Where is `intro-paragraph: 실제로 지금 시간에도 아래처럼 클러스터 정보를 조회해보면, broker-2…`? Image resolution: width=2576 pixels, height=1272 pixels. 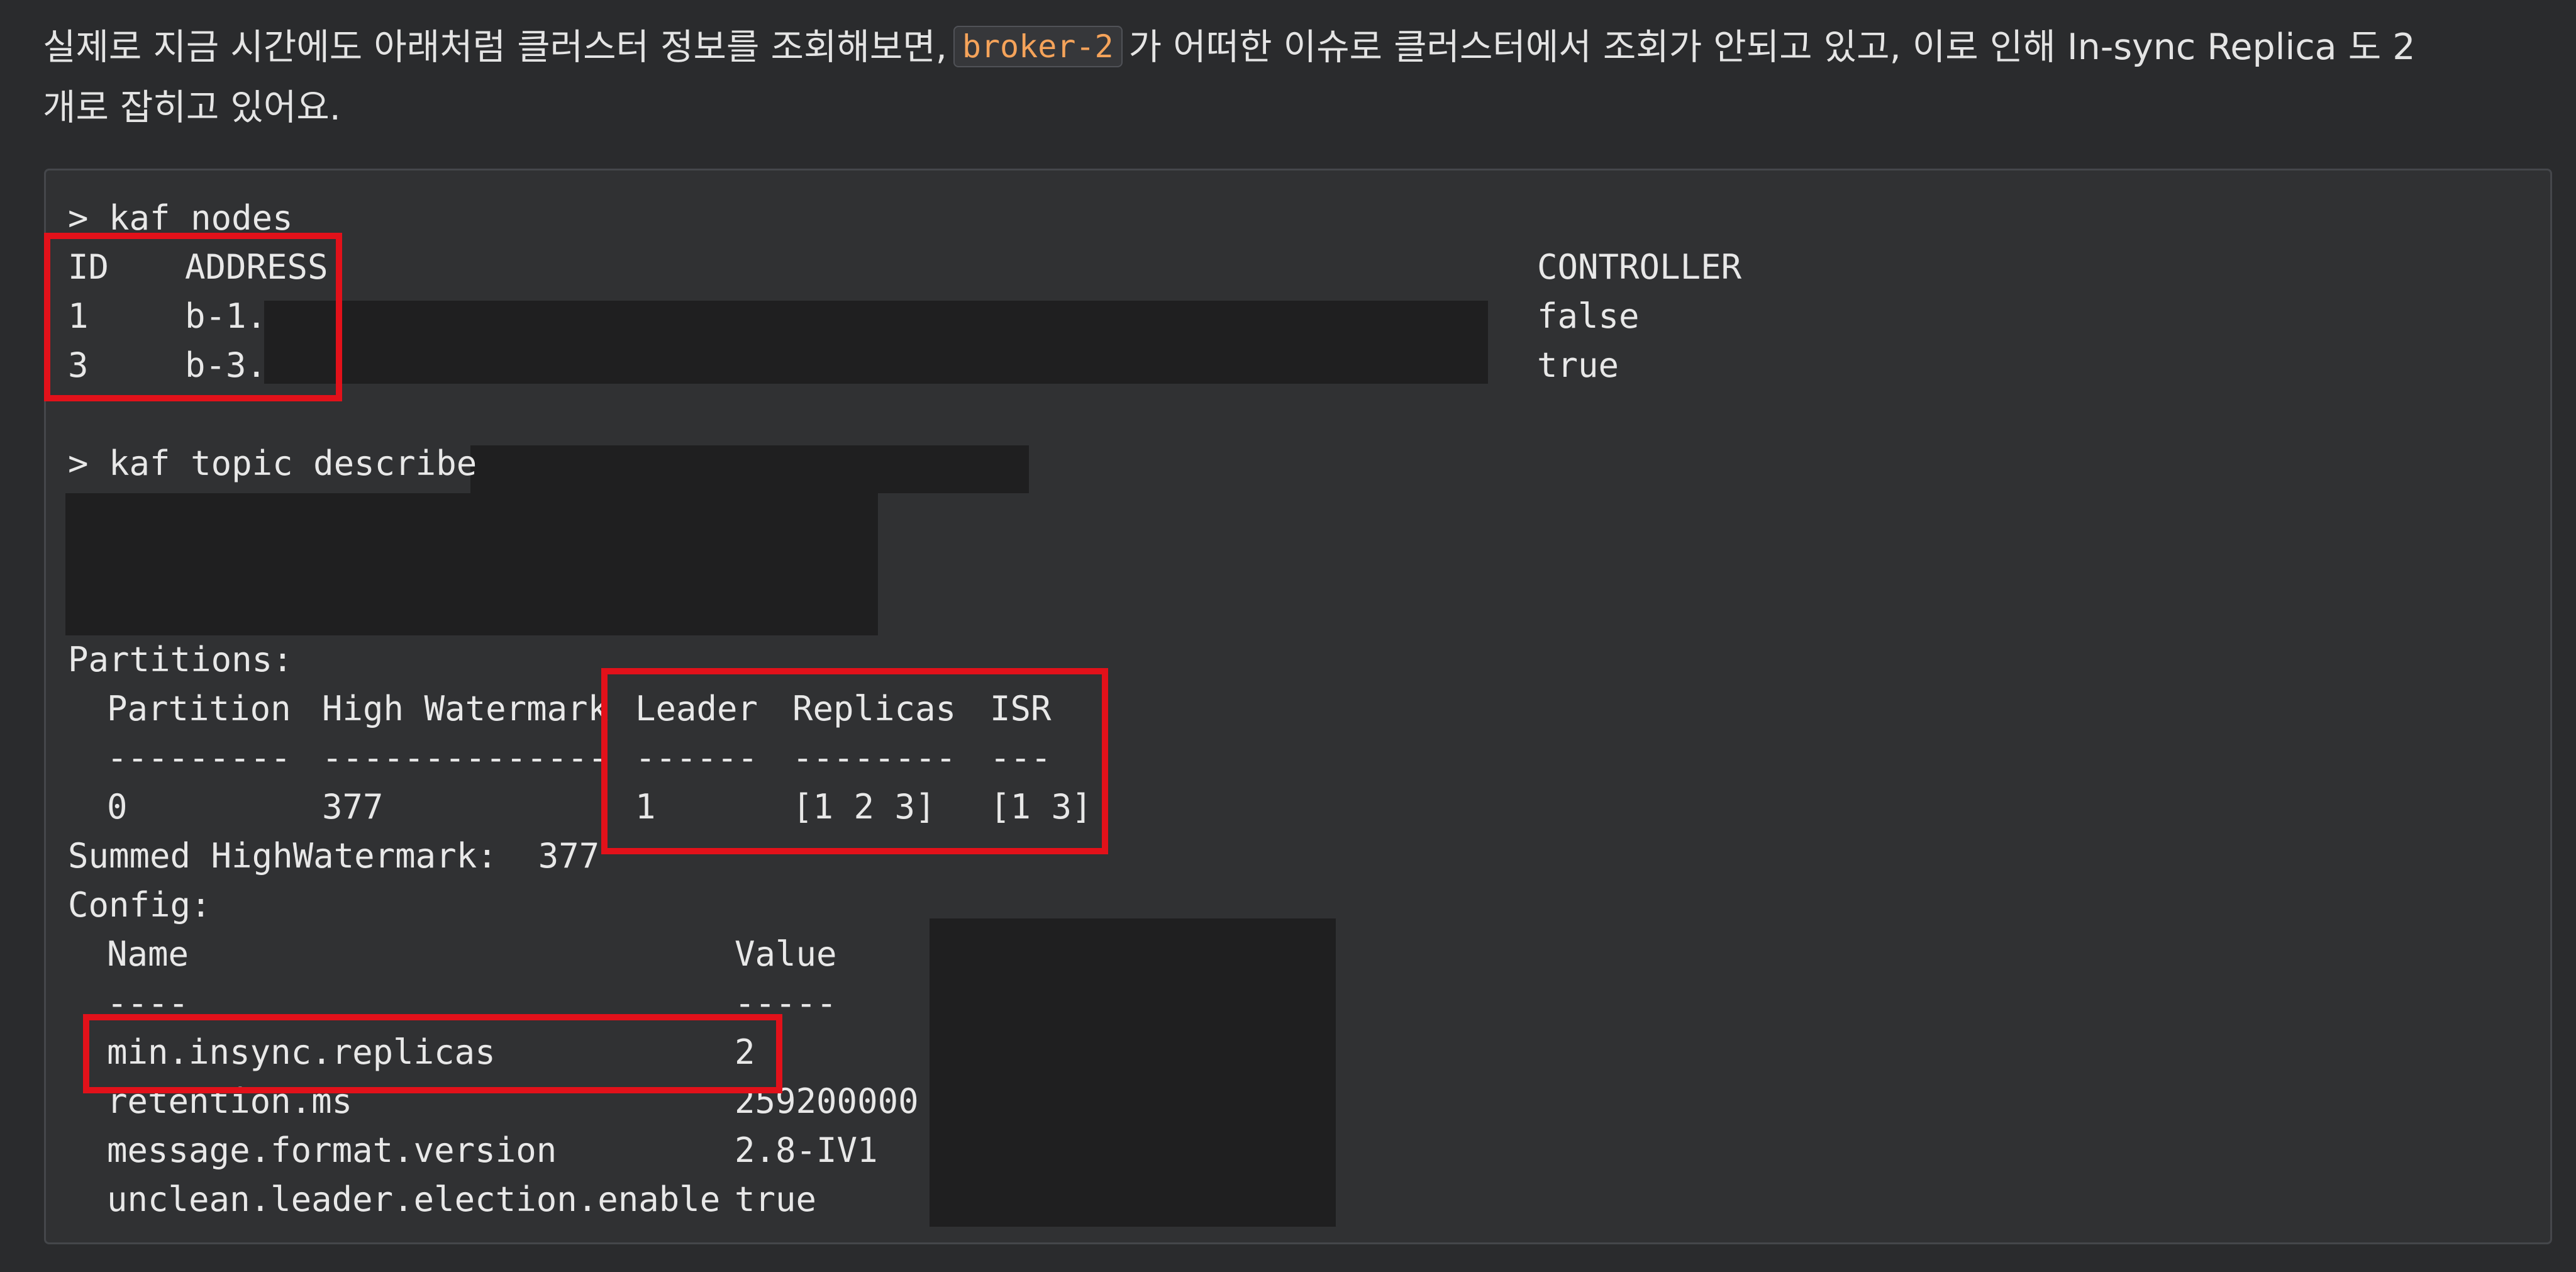 intro-paragraph: 실제로 지금 시간에도 아래처럼 클러스터 정보를 조회해보면, broker-2… is located at coordinates (1288, 77).